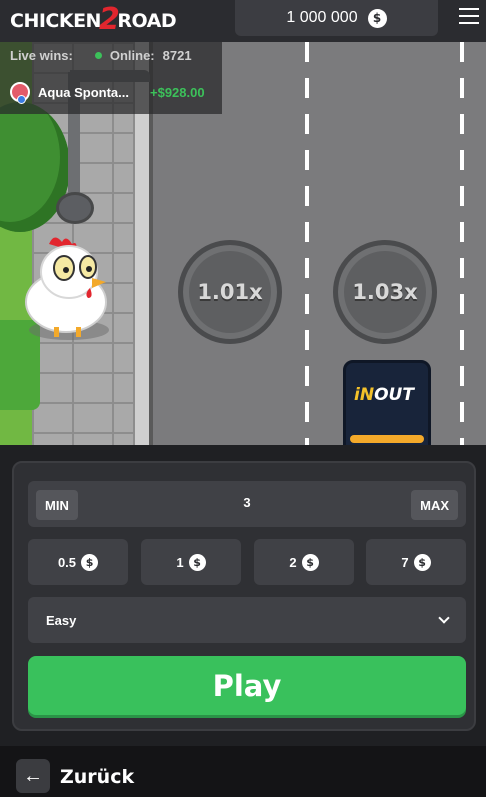 This screenshot has height=797, width=486. I want to click on manhole-multiplier: 1.01x, so click(230, 292).